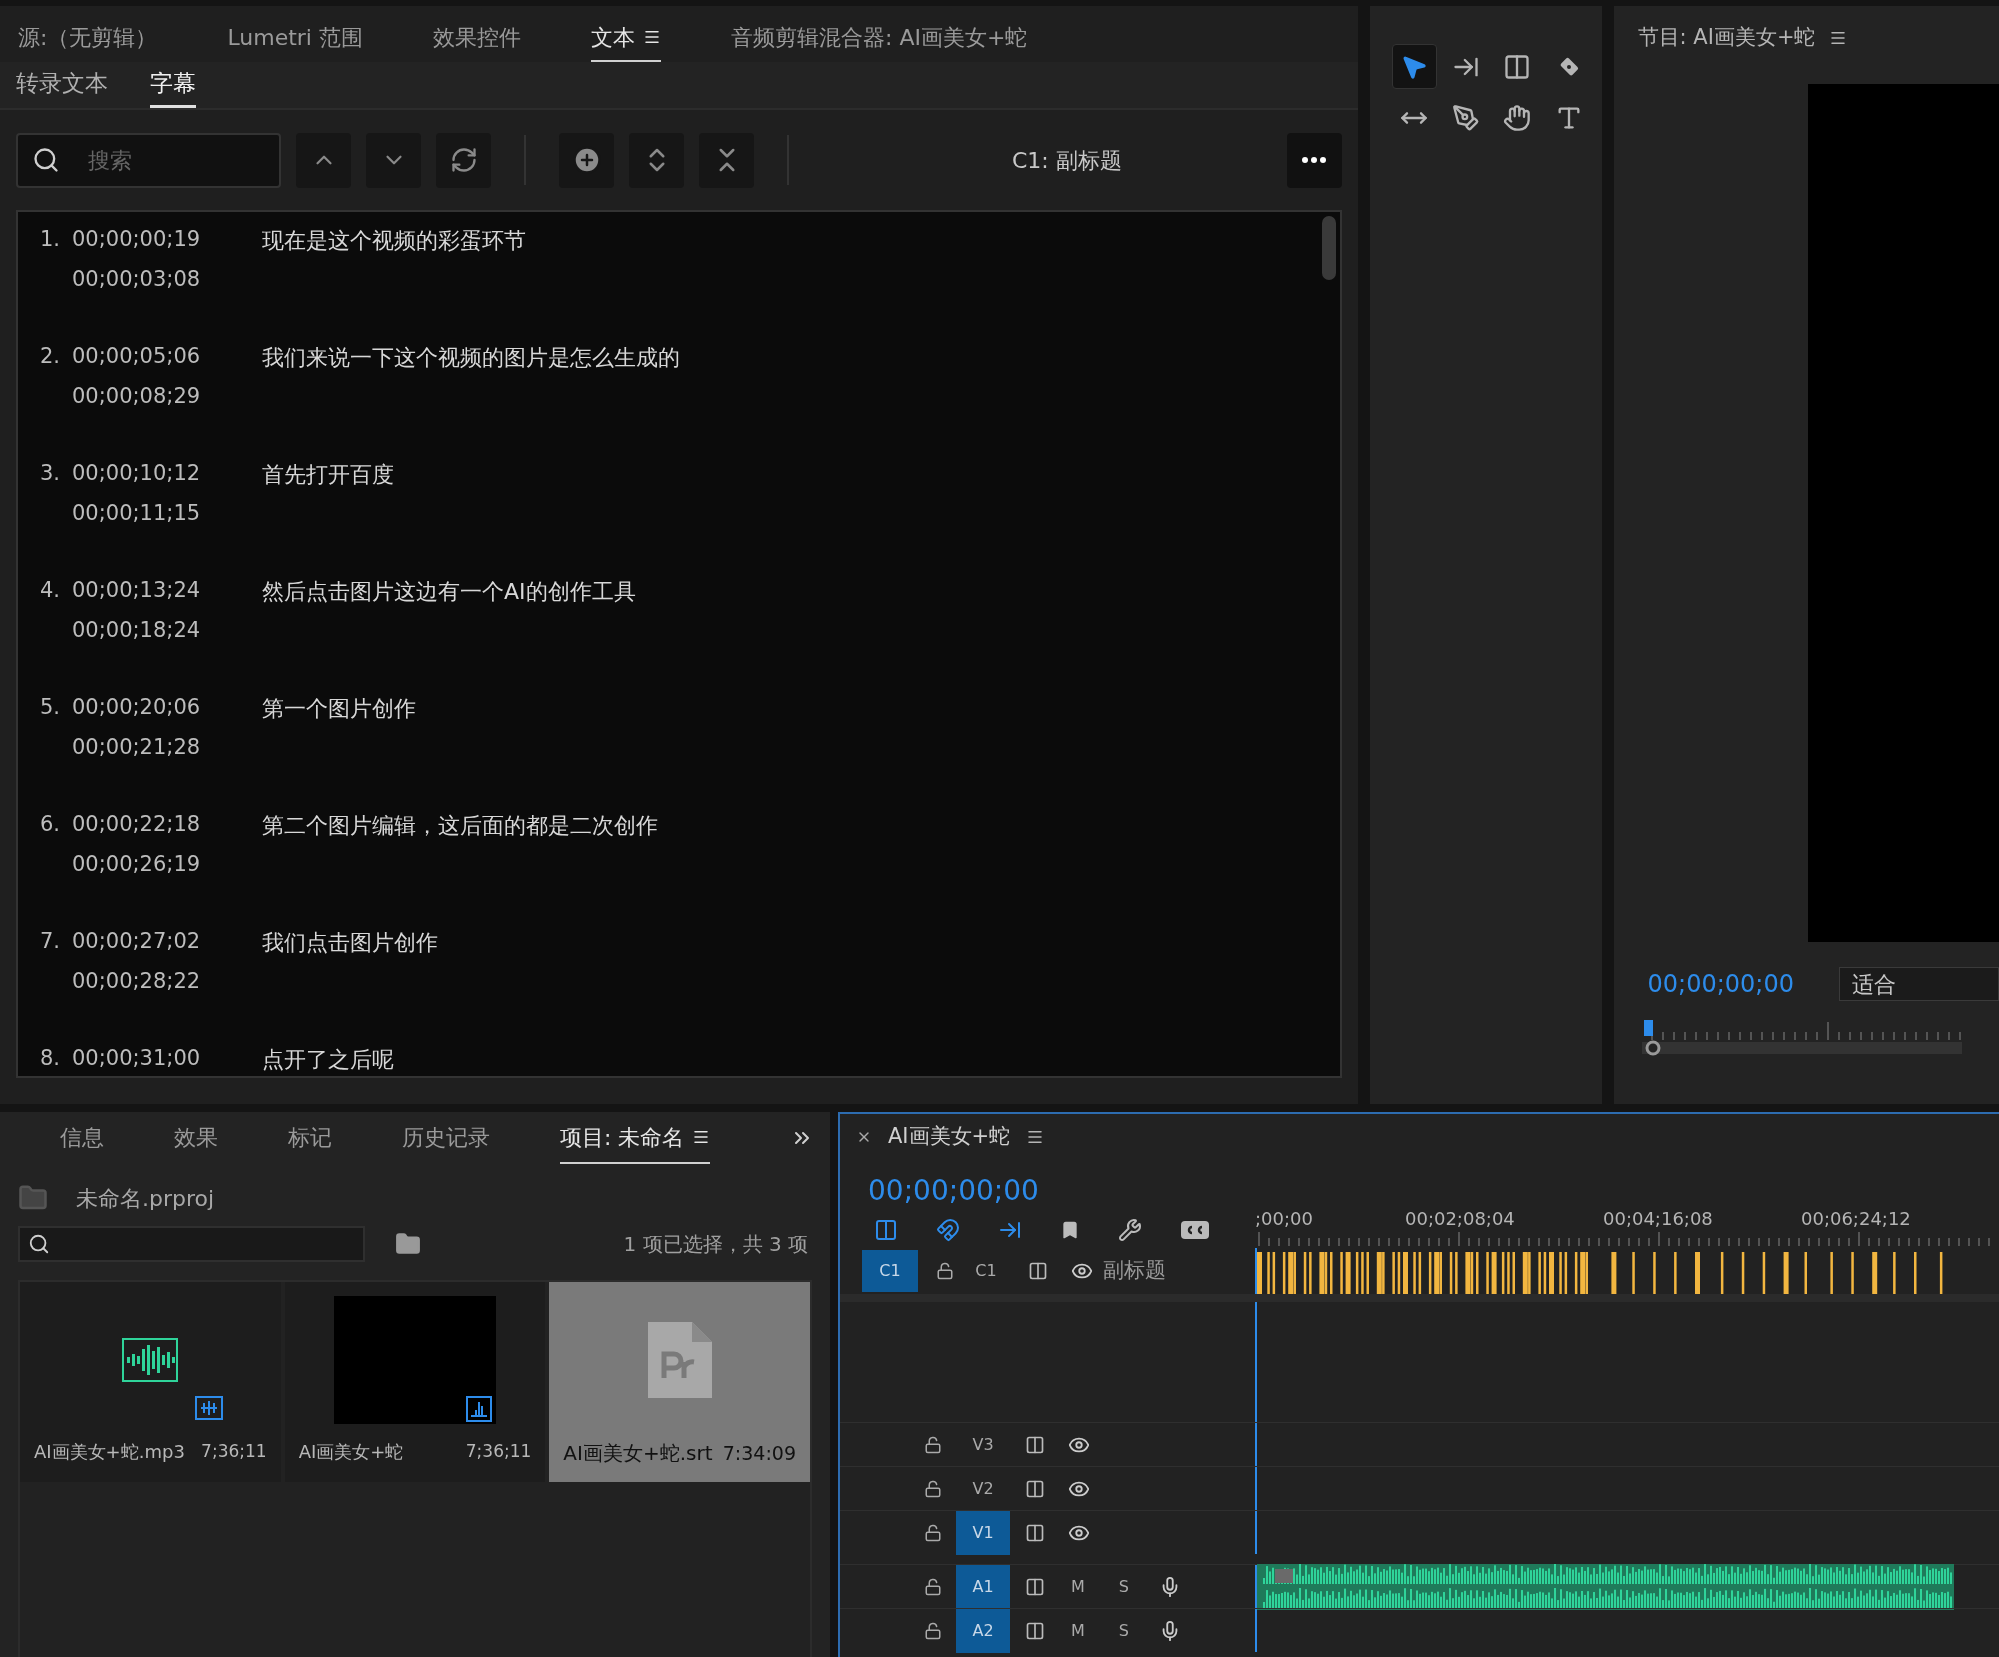  Describe the element at coordinates (408, 1244) in the screenshot. I see `search-folder-icon` at that location.